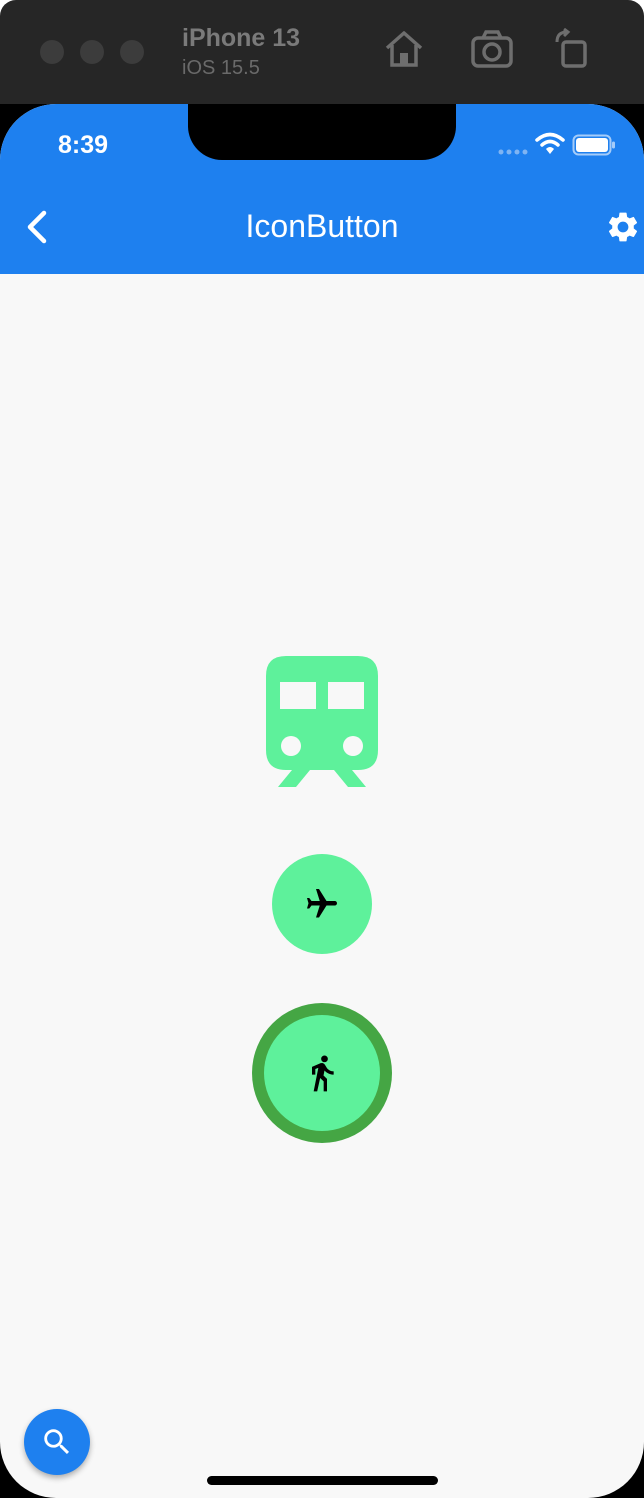  Describe the element at coordinates (322, 1480) in the screenshot. I see `home-indicator` at that location.